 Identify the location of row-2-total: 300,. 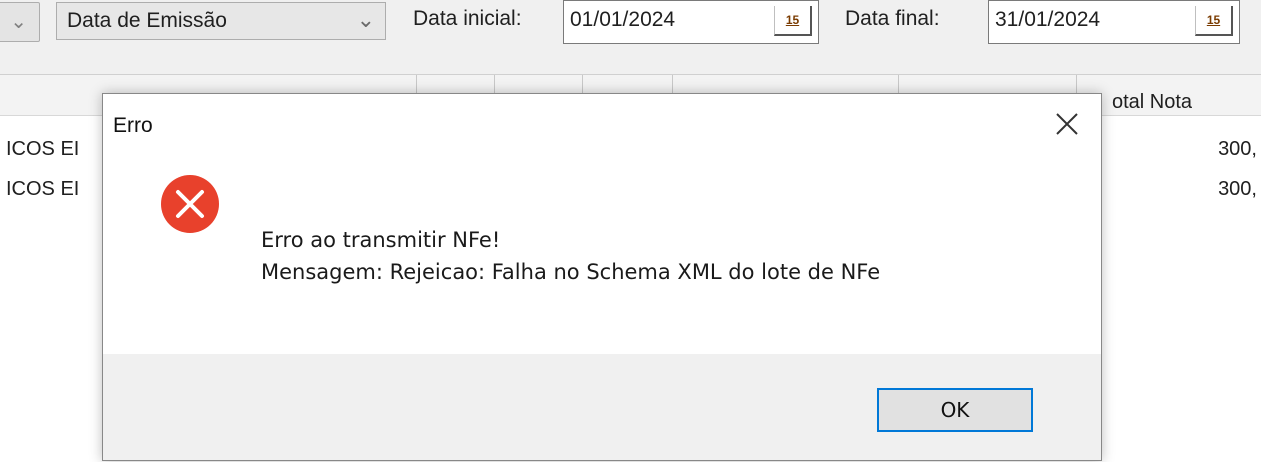
(1237, 189).